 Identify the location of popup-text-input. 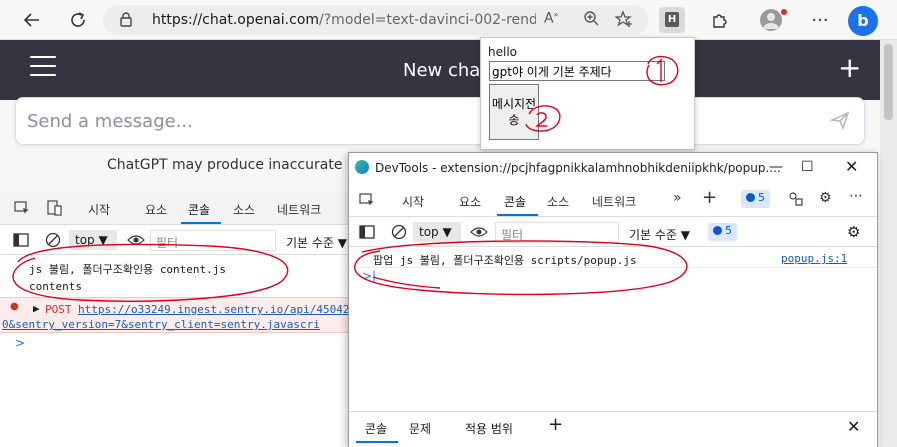
(577, 71).